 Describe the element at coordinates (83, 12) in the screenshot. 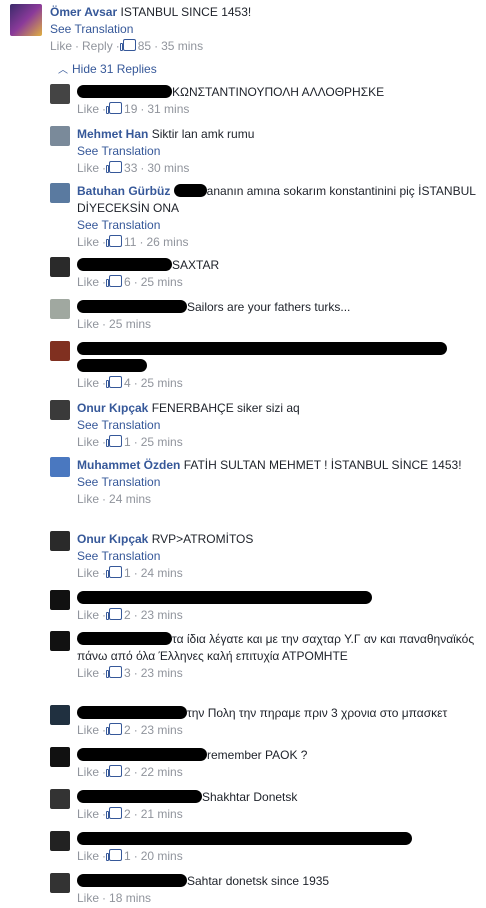

I see `comment-author: Ömer Avsar` at that location.